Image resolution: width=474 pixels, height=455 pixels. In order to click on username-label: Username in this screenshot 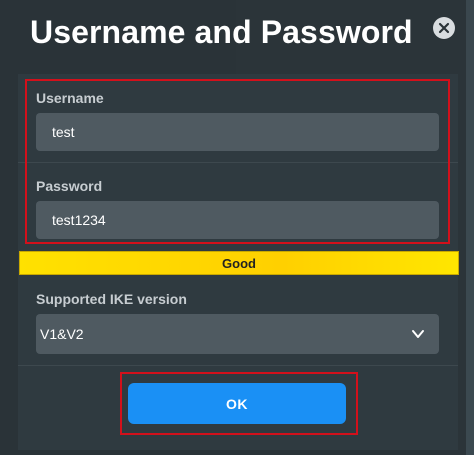, I will do `click(70, 98)`.